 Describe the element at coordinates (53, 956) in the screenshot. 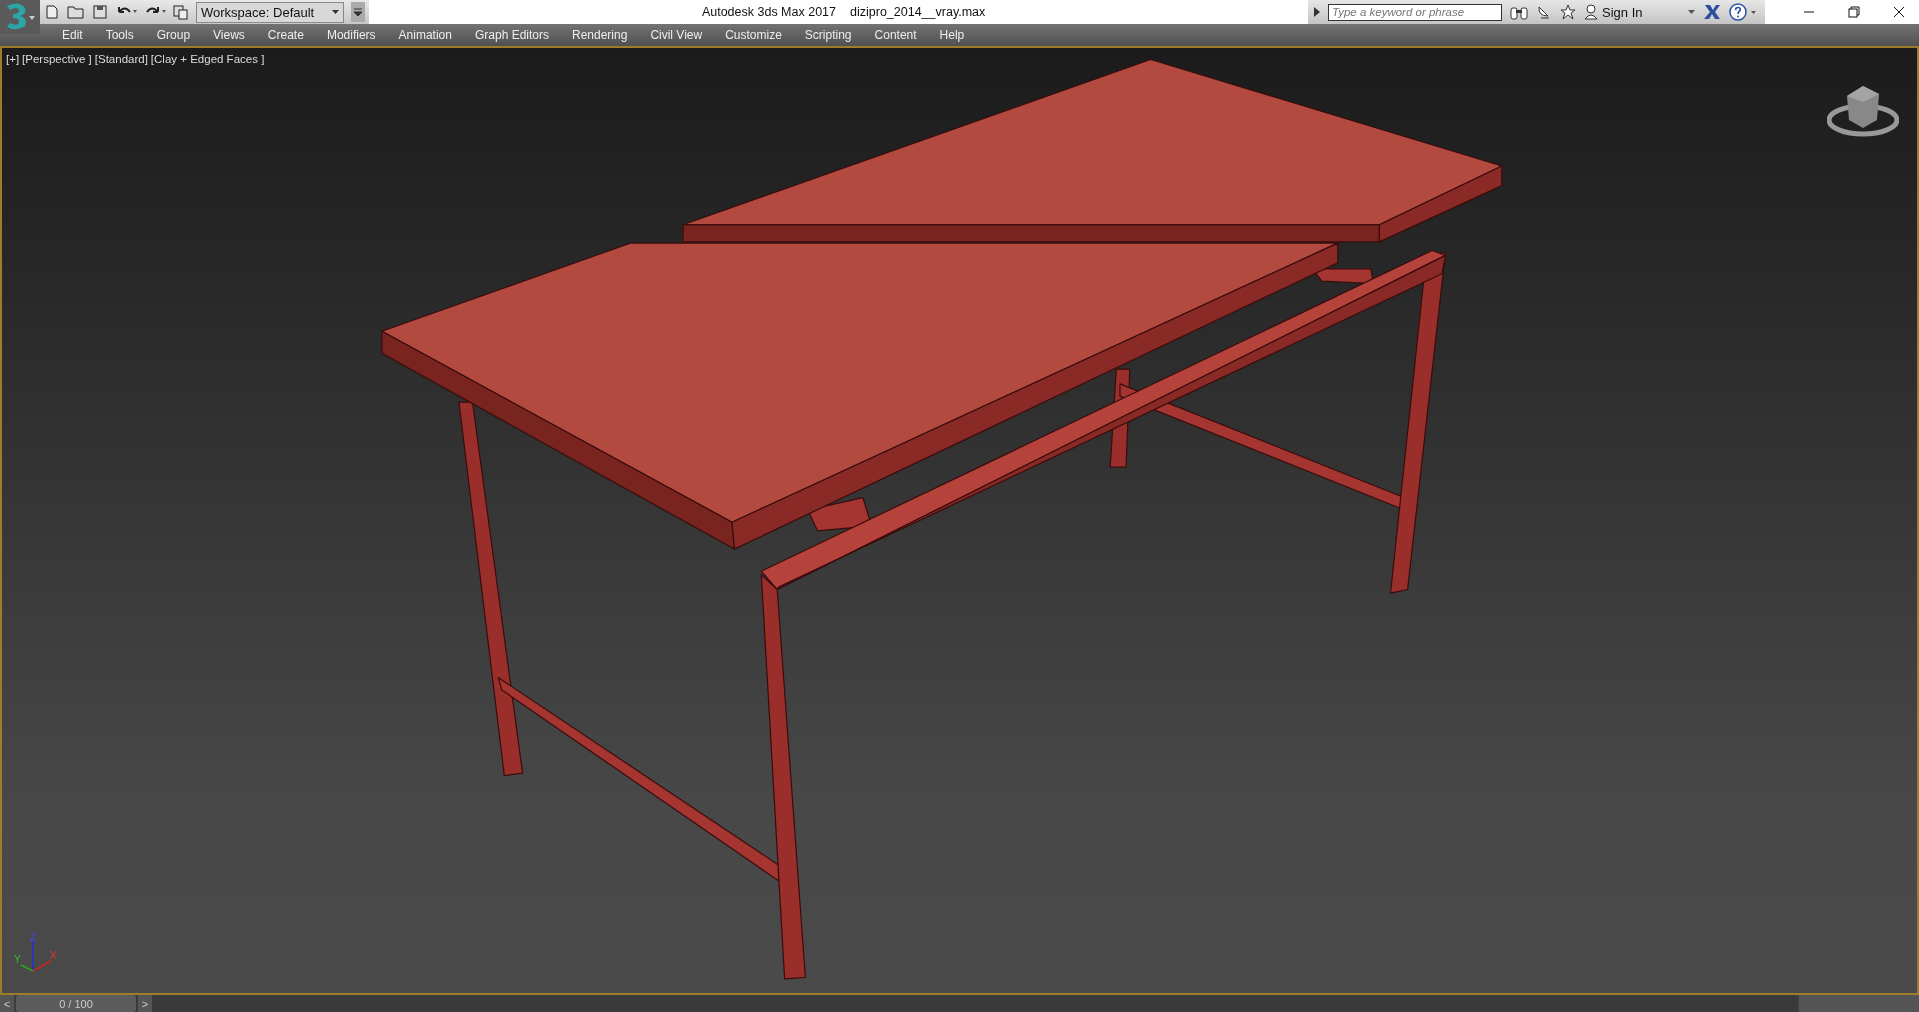

I see `x-axis-label: X` at that location.